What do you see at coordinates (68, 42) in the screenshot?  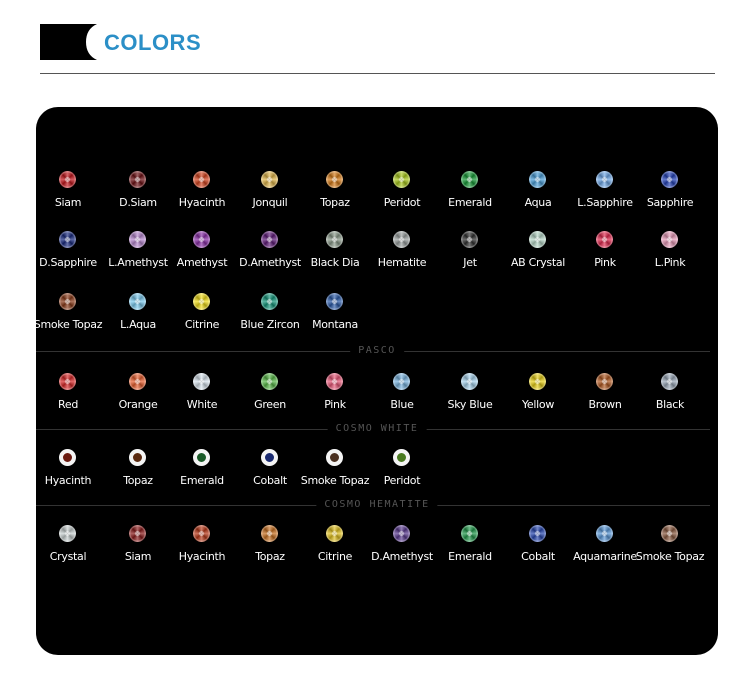 I see `header-marker` at bounding box center [68, 42].